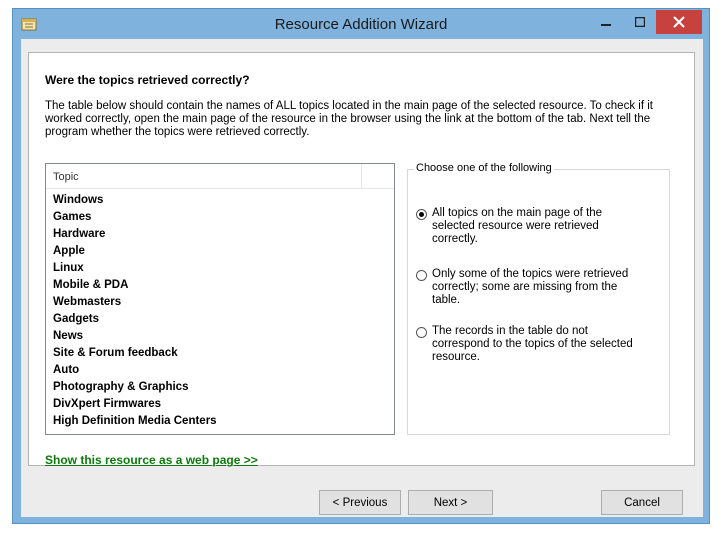  Describe the element at coordinates (135, 421) in the screenshot. I see `list-item: High Definition Media Centers` at that location.